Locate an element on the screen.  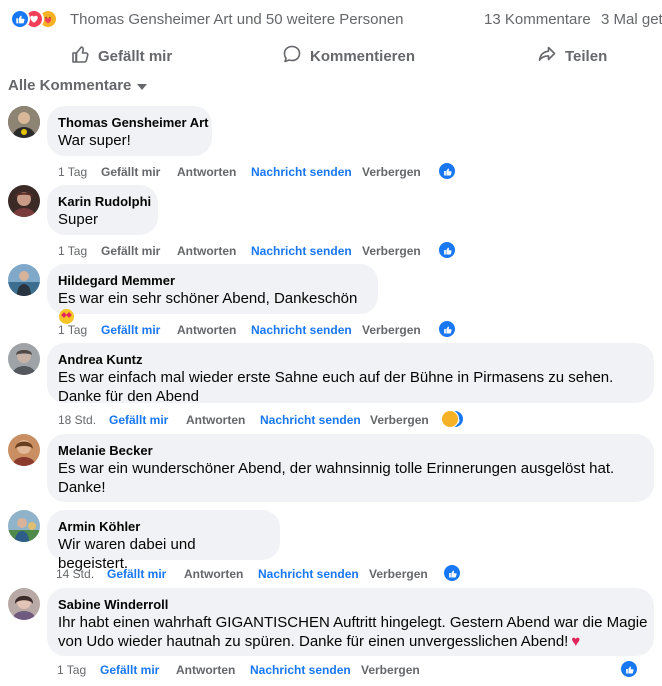
like-button-label: Gefällt mir is located at coordinates (135, 56).